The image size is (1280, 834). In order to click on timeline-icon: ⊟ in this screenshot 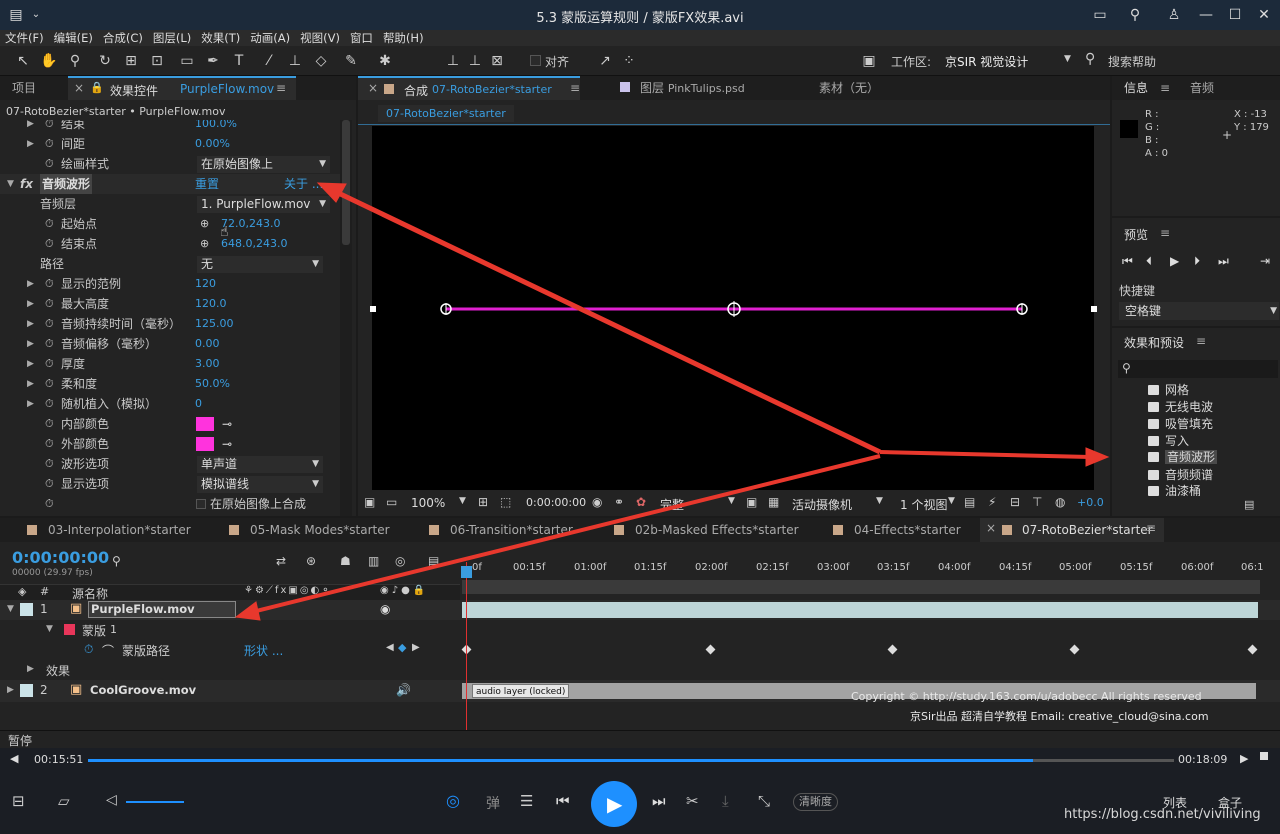, I will do `click(1015, 502)`.